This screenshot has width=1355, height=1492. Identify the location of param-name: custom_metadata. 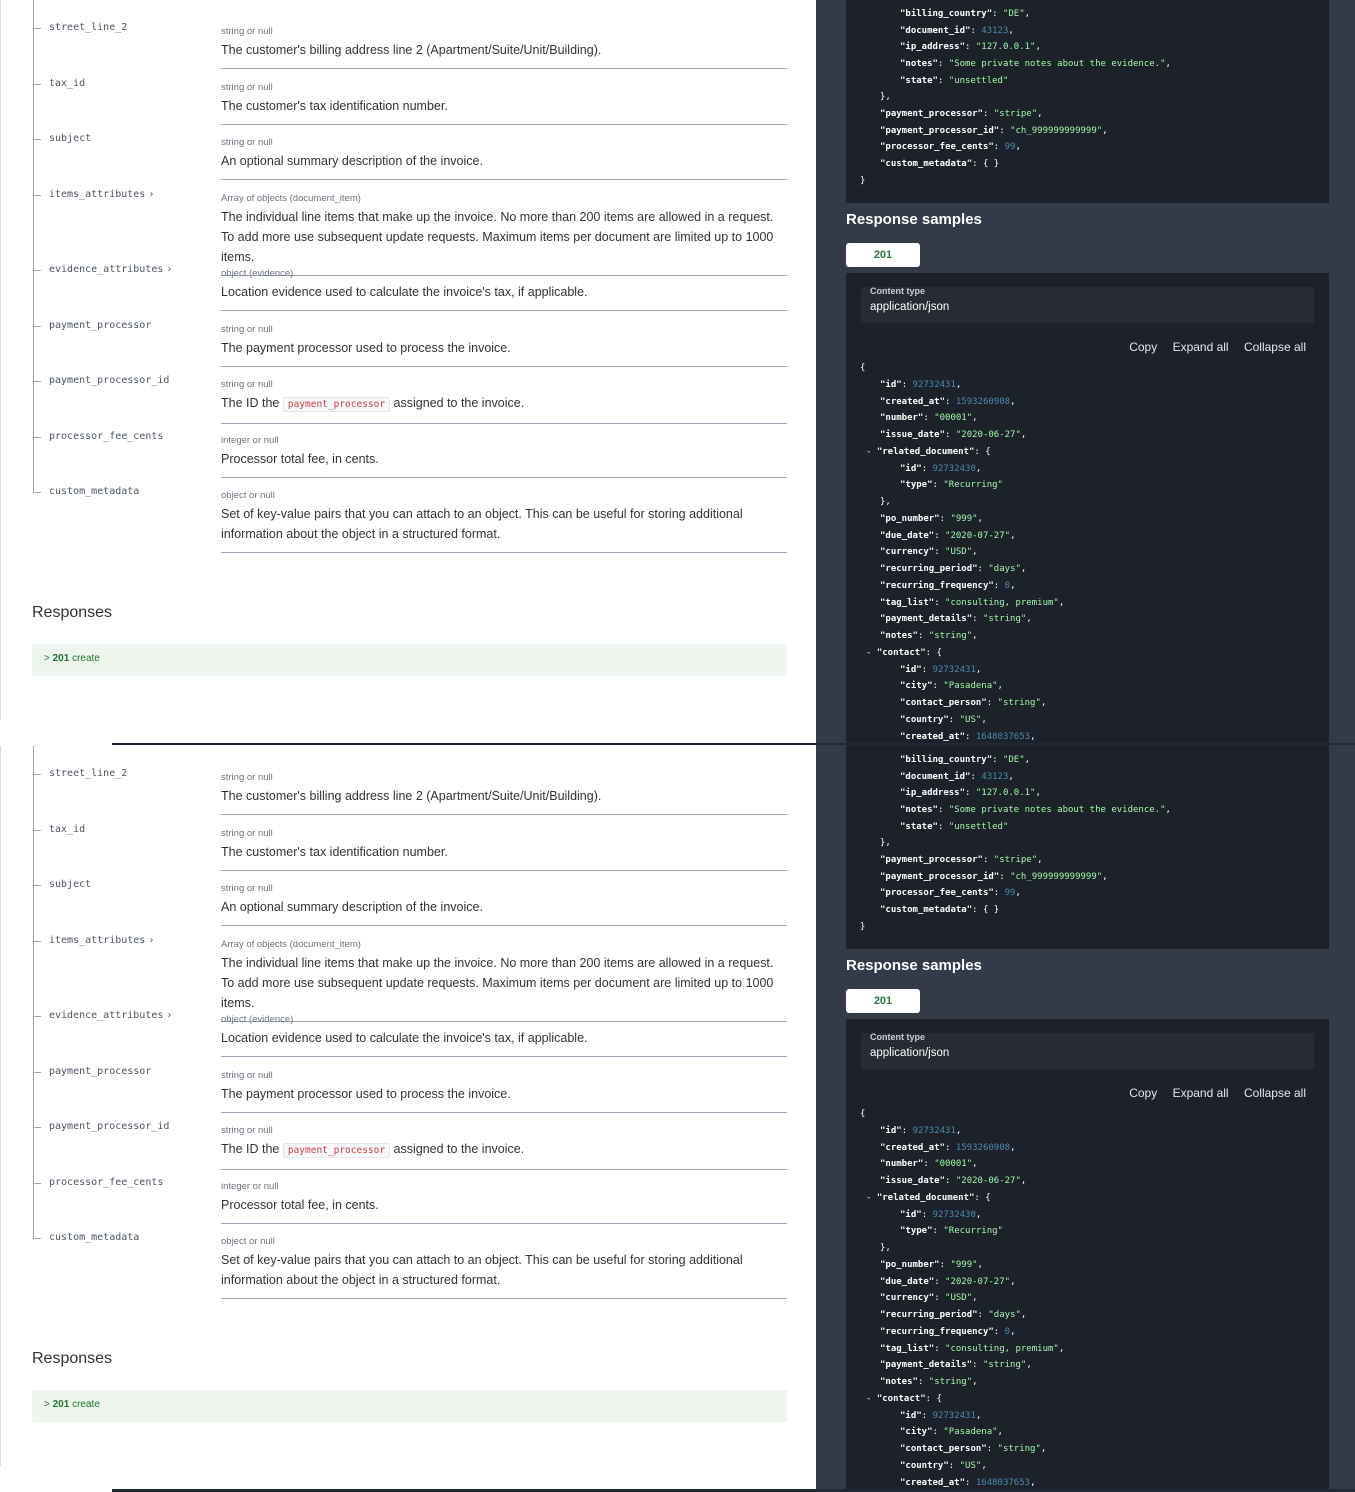
(86, 491).